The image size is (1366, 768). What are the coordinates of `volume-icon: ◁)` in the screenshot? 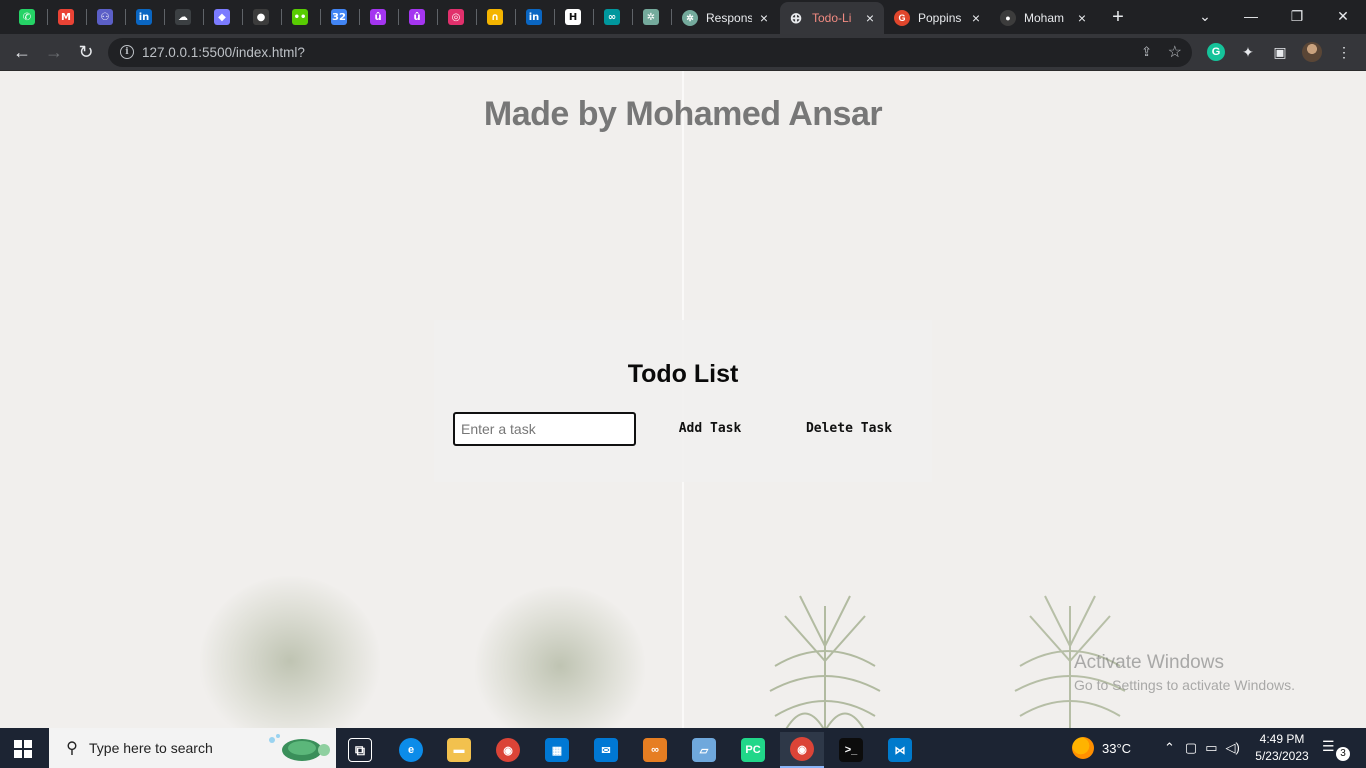 It's located at (1233, 748).